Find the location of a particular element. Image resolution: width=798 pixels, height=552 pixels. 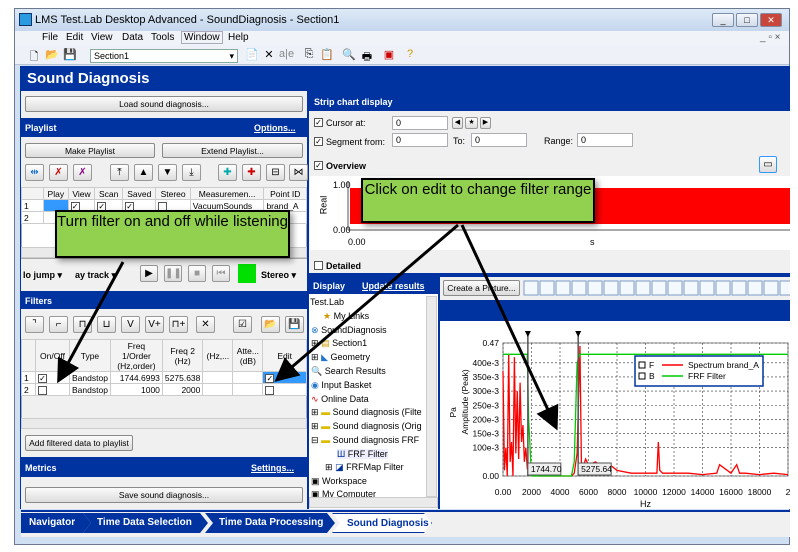

col-edit: Edit is located at coordinates (284, 355).